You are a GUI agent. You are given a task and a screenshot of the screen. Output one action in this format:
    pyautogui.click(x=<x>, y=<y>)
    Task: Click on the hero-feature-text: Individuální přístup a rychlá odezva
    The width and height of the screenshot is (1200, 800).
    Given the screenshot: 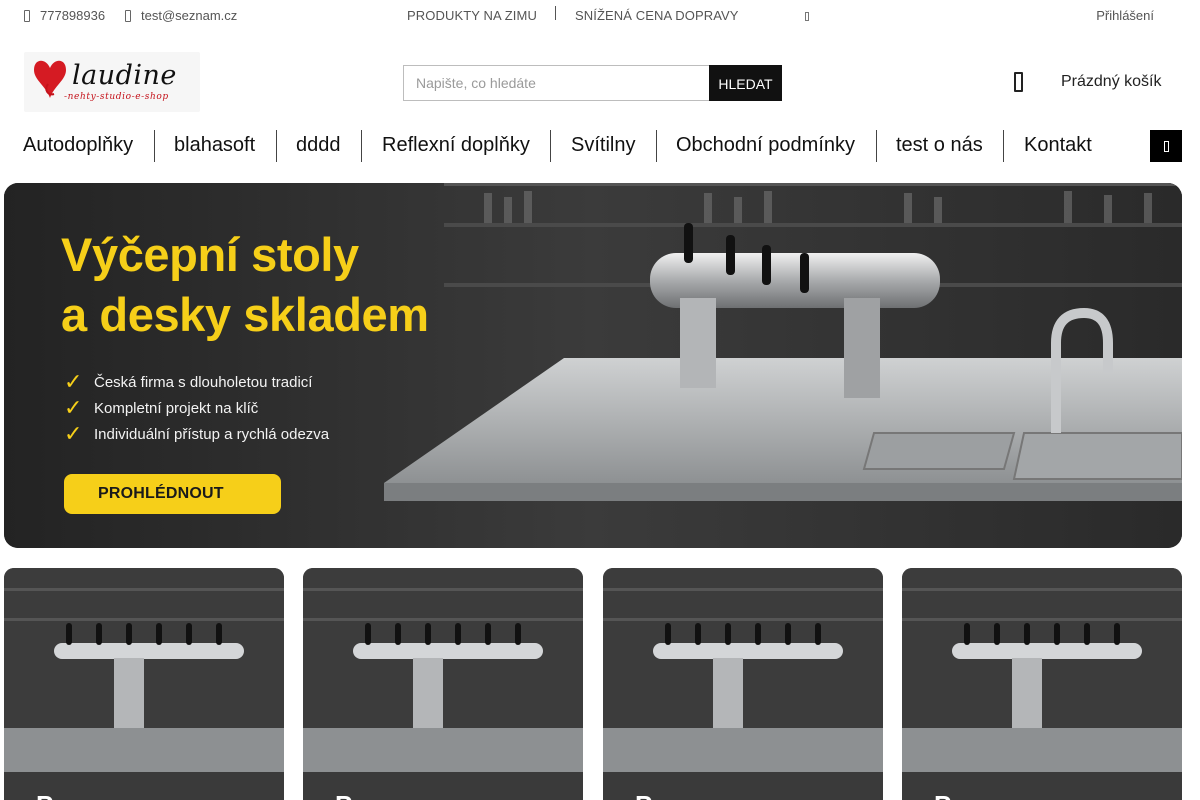 What is the action you would take?
    pyautogui.click(x=212, y=434)
    